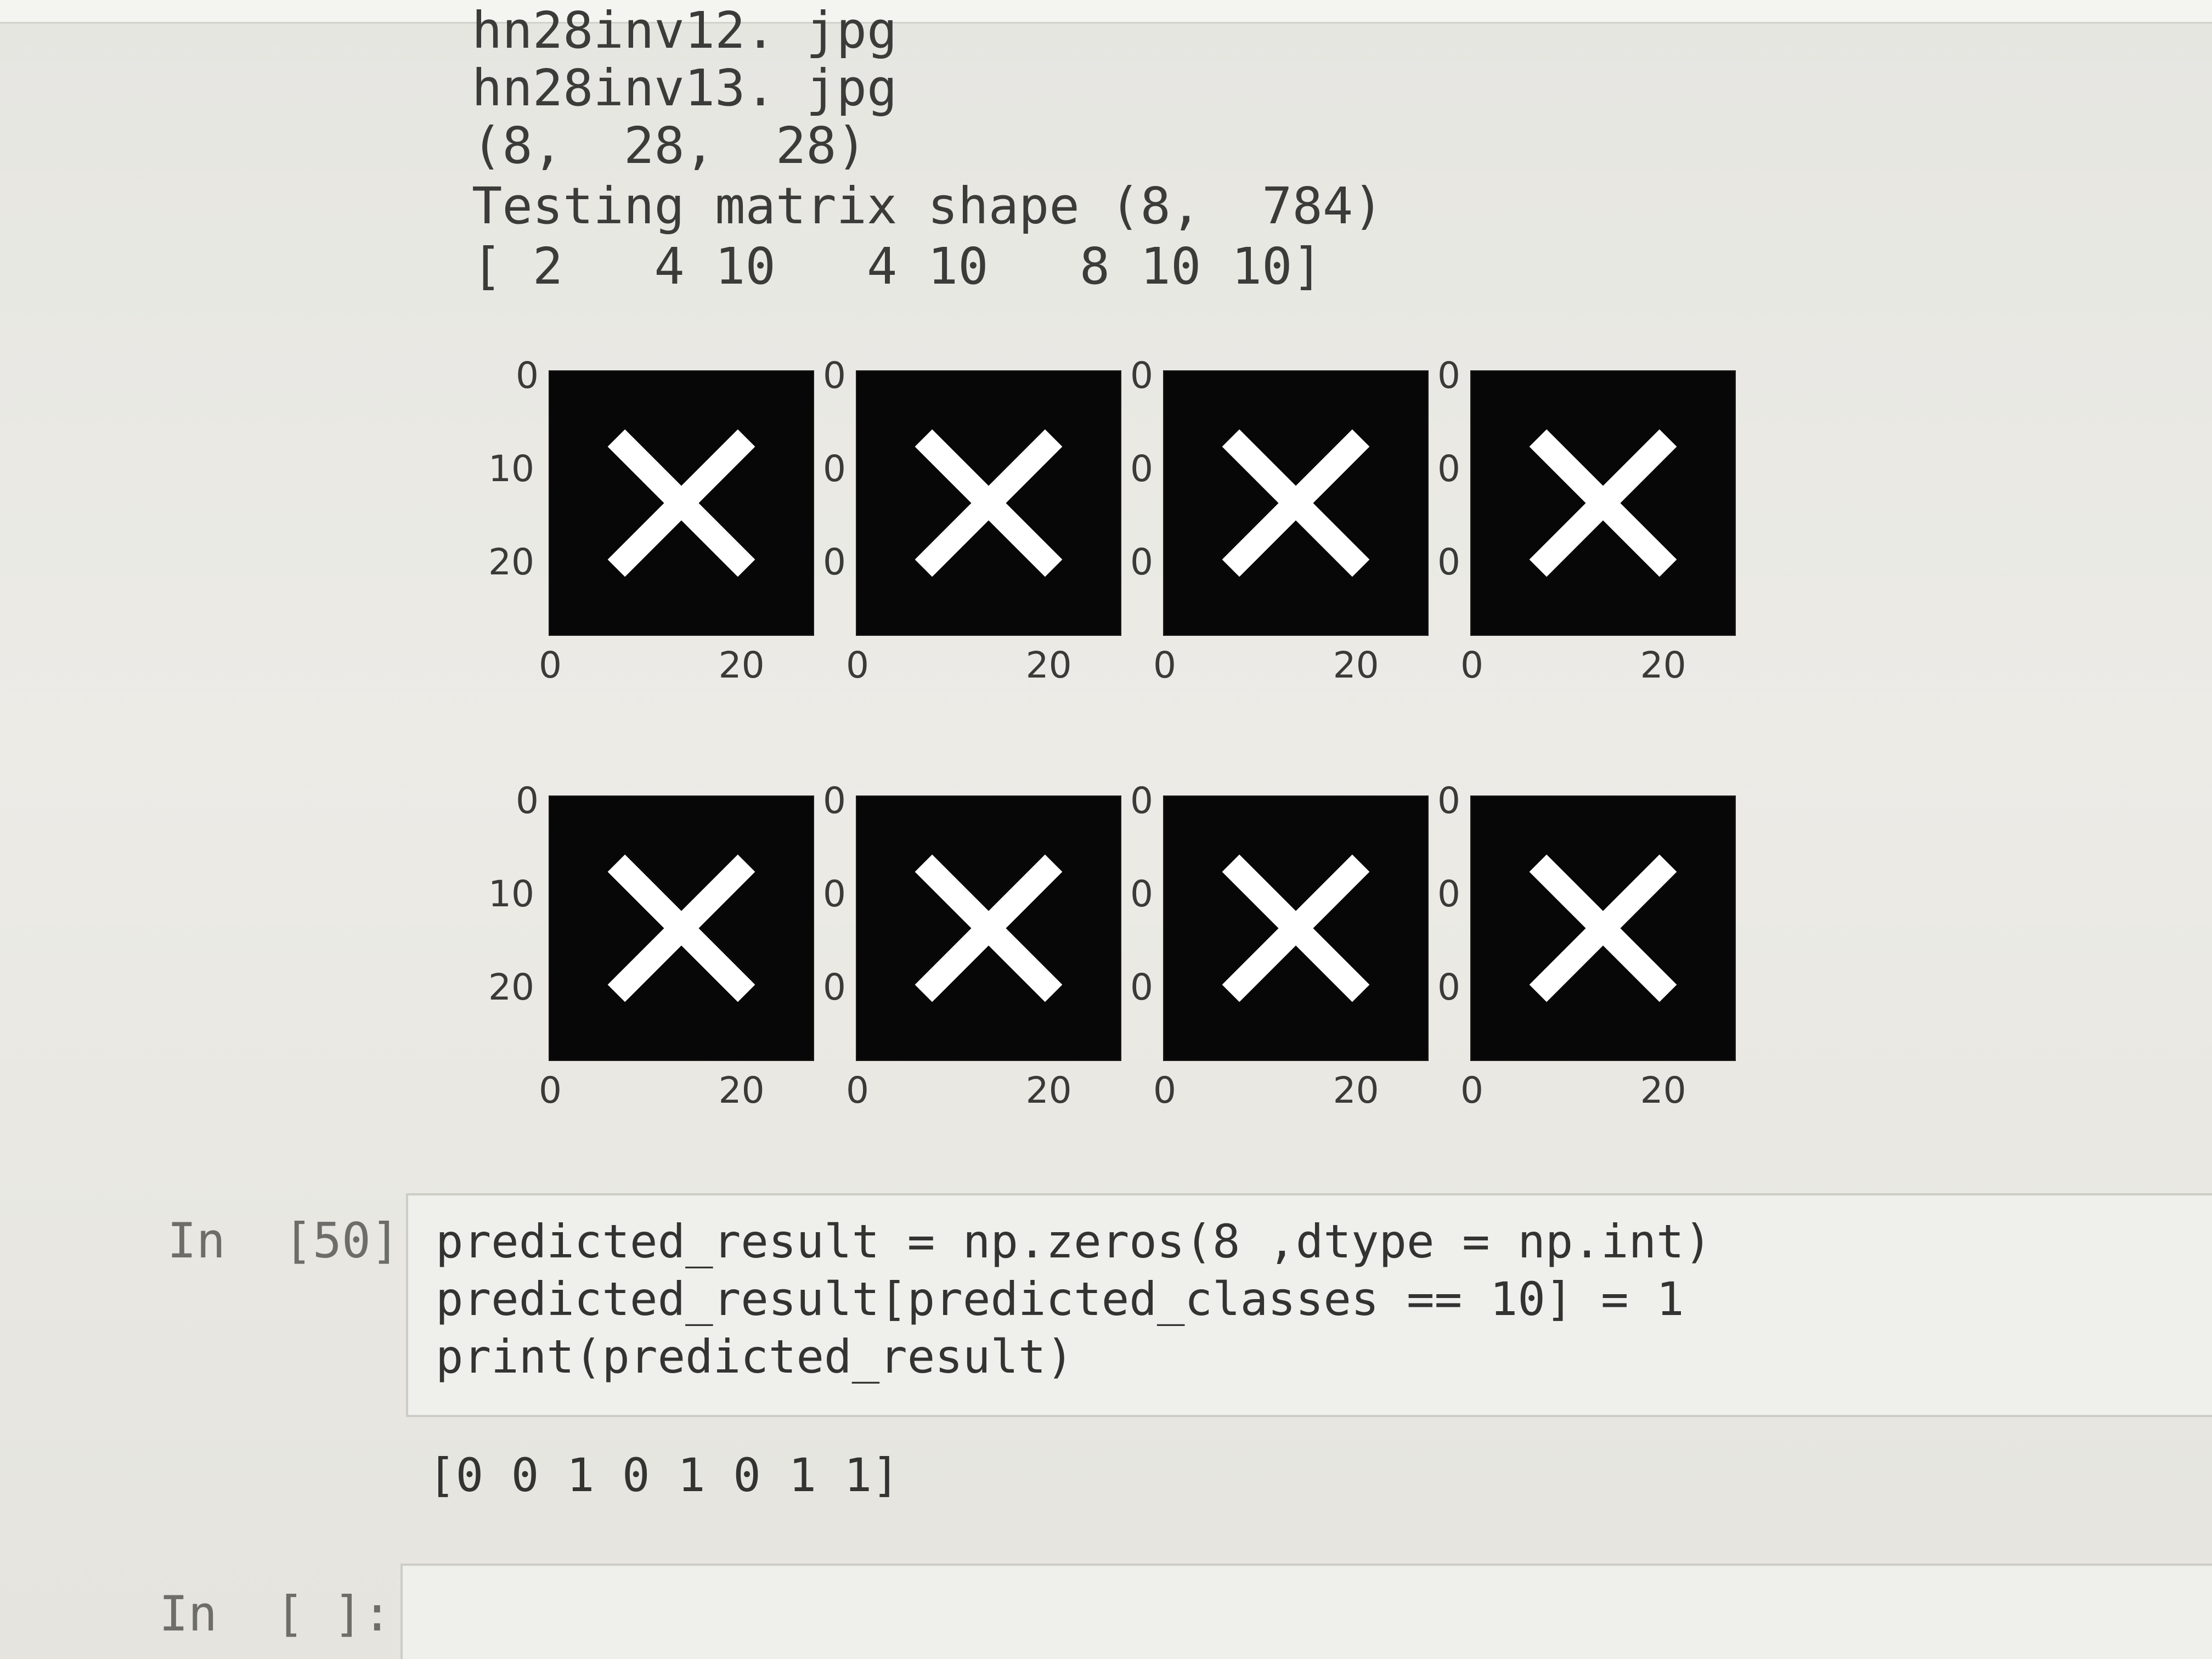 Image resolution: width=2212 pixels, height=1659 pixels. What do you see at coordinates (755, 1357) in the screenshot?
I see `code-line-3: print(predicted_result)` at bounding box center [755, 1357].